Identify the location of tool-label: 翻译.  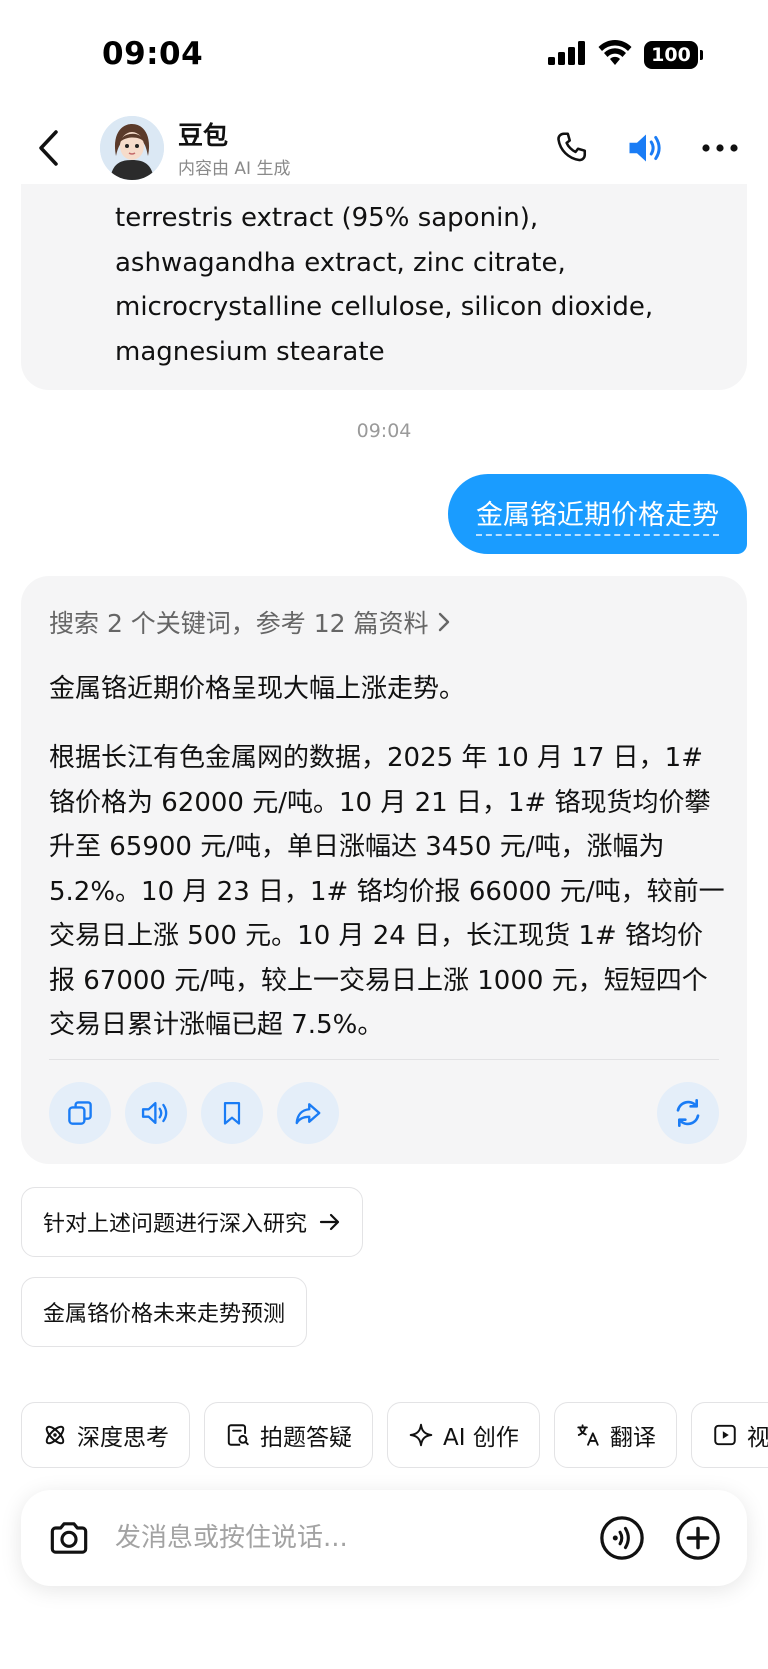
(632, 1438).